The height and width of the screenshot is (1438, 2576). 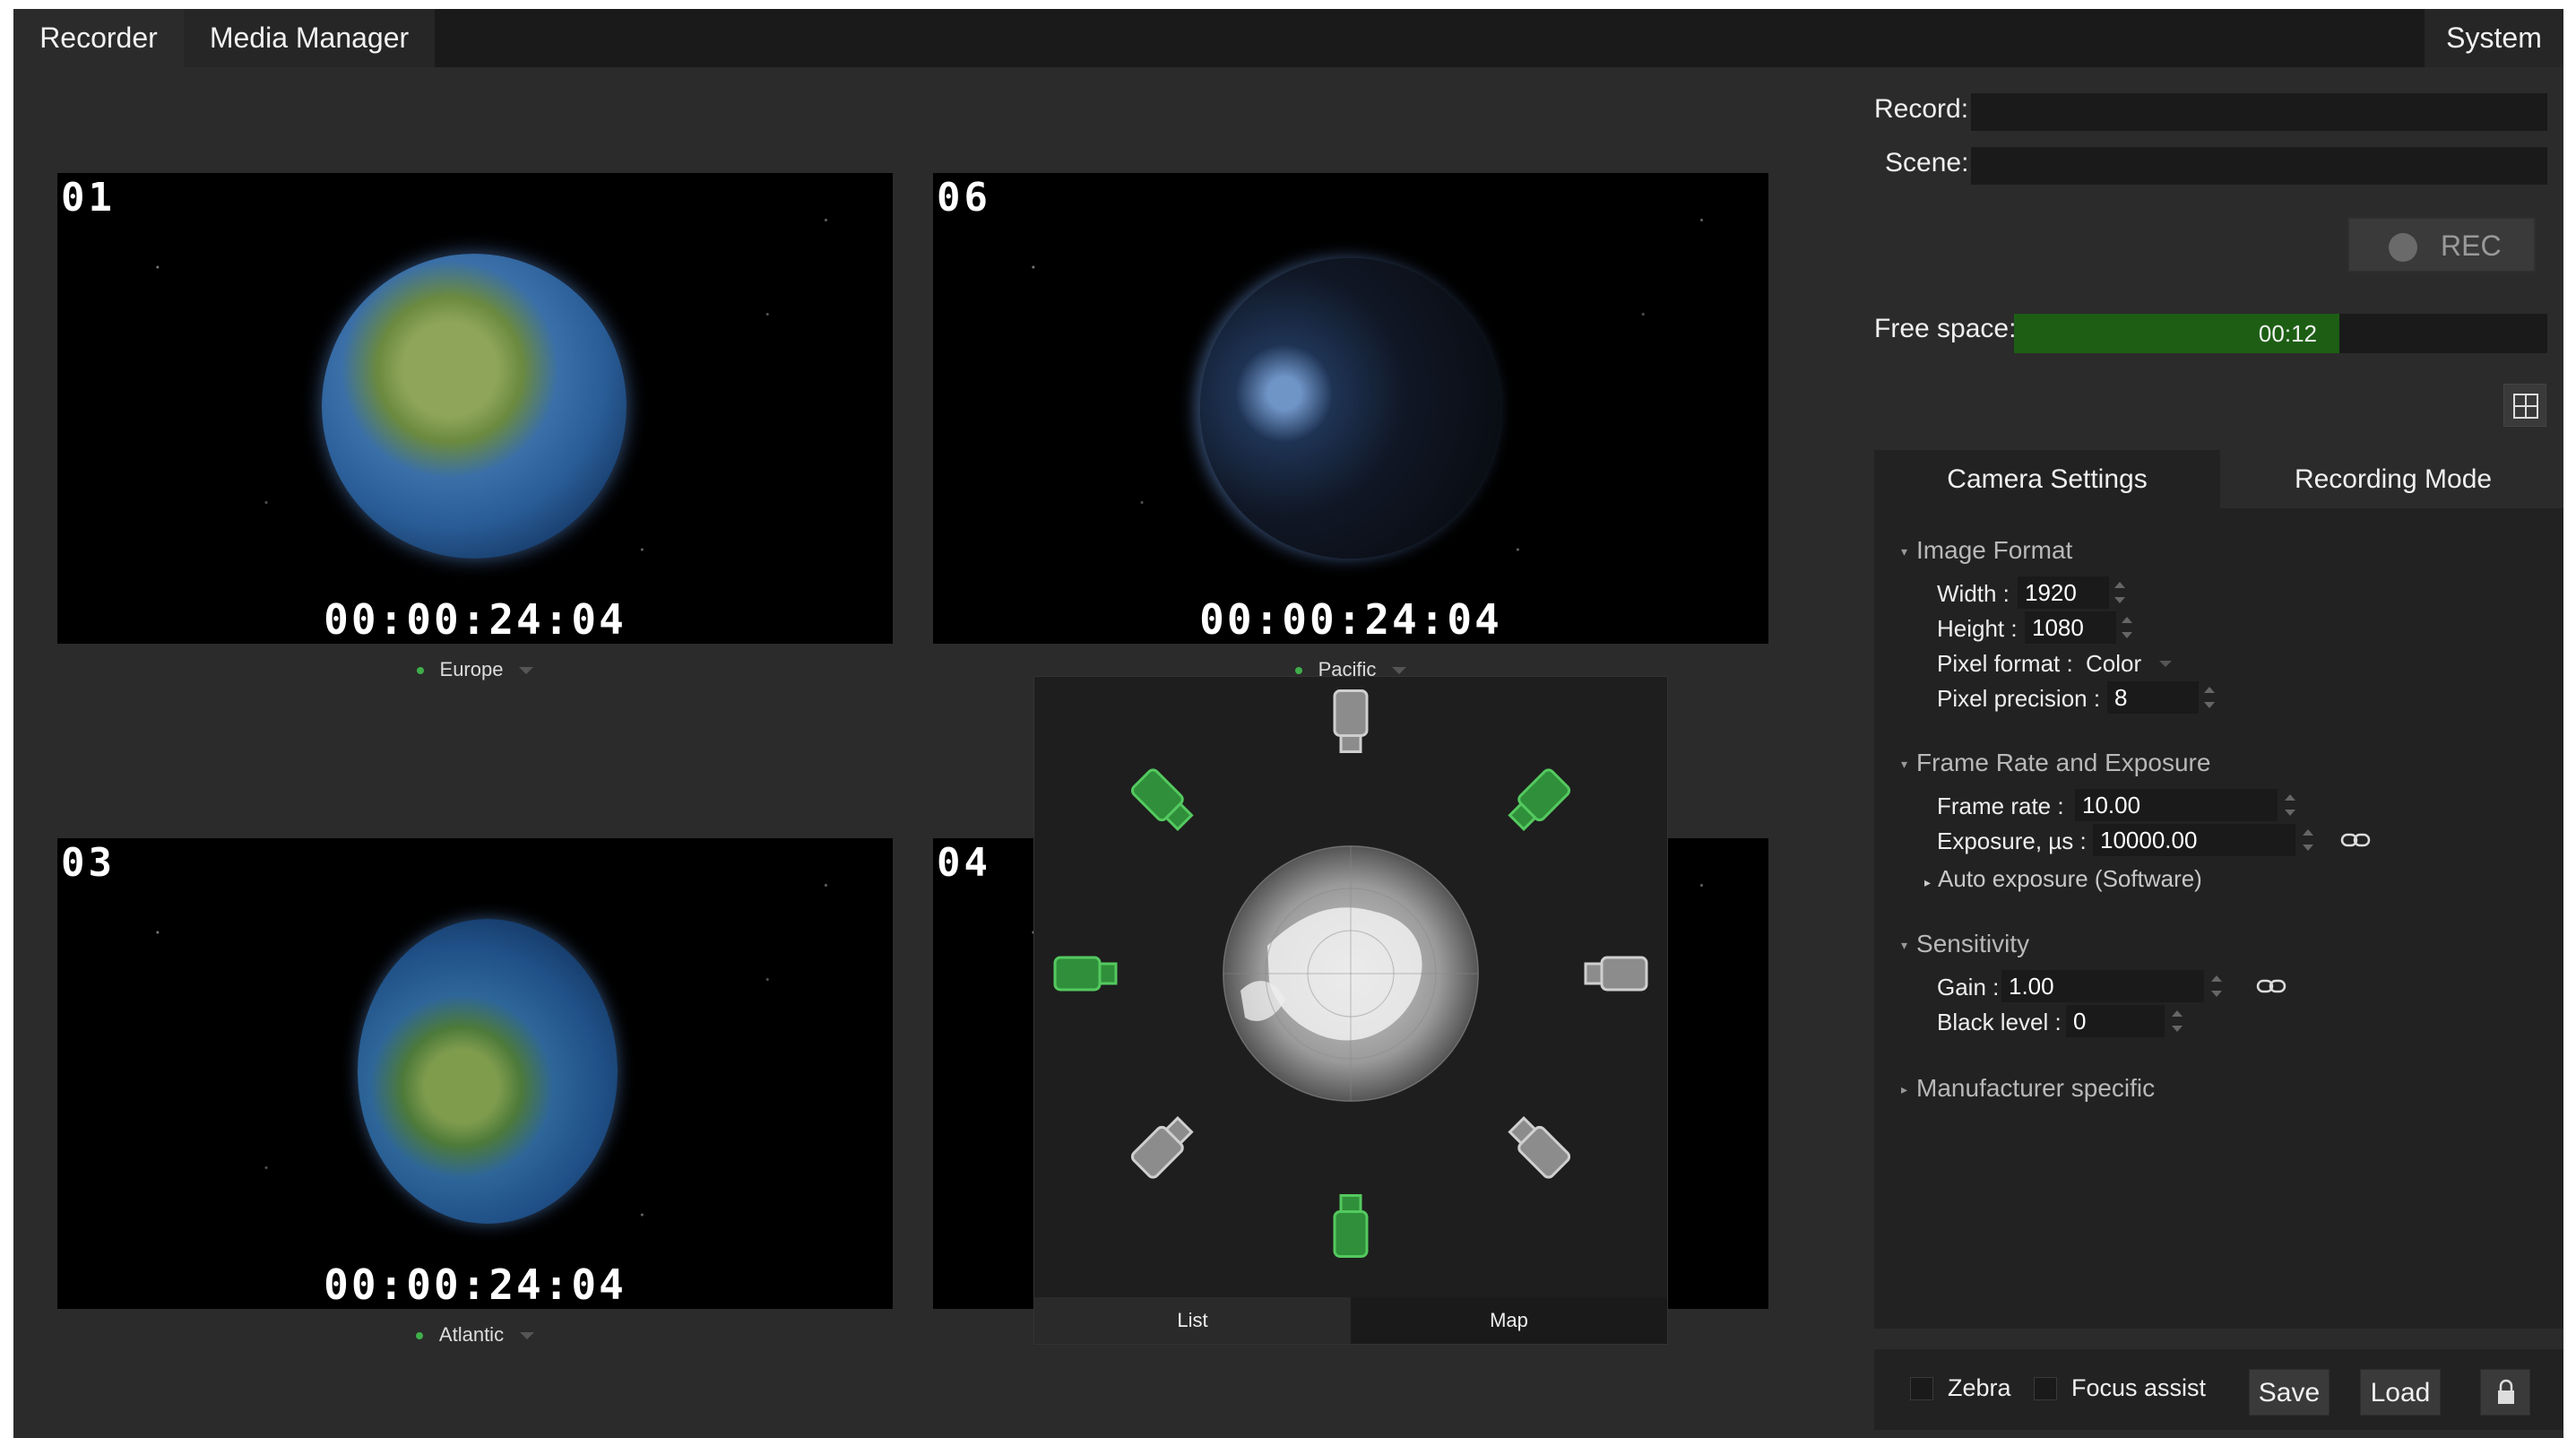 What do you see at coordinates (2045, 1388) in the screenshot?
I see `focus-assist-checkbox` at bounding box center [2045, 1388].